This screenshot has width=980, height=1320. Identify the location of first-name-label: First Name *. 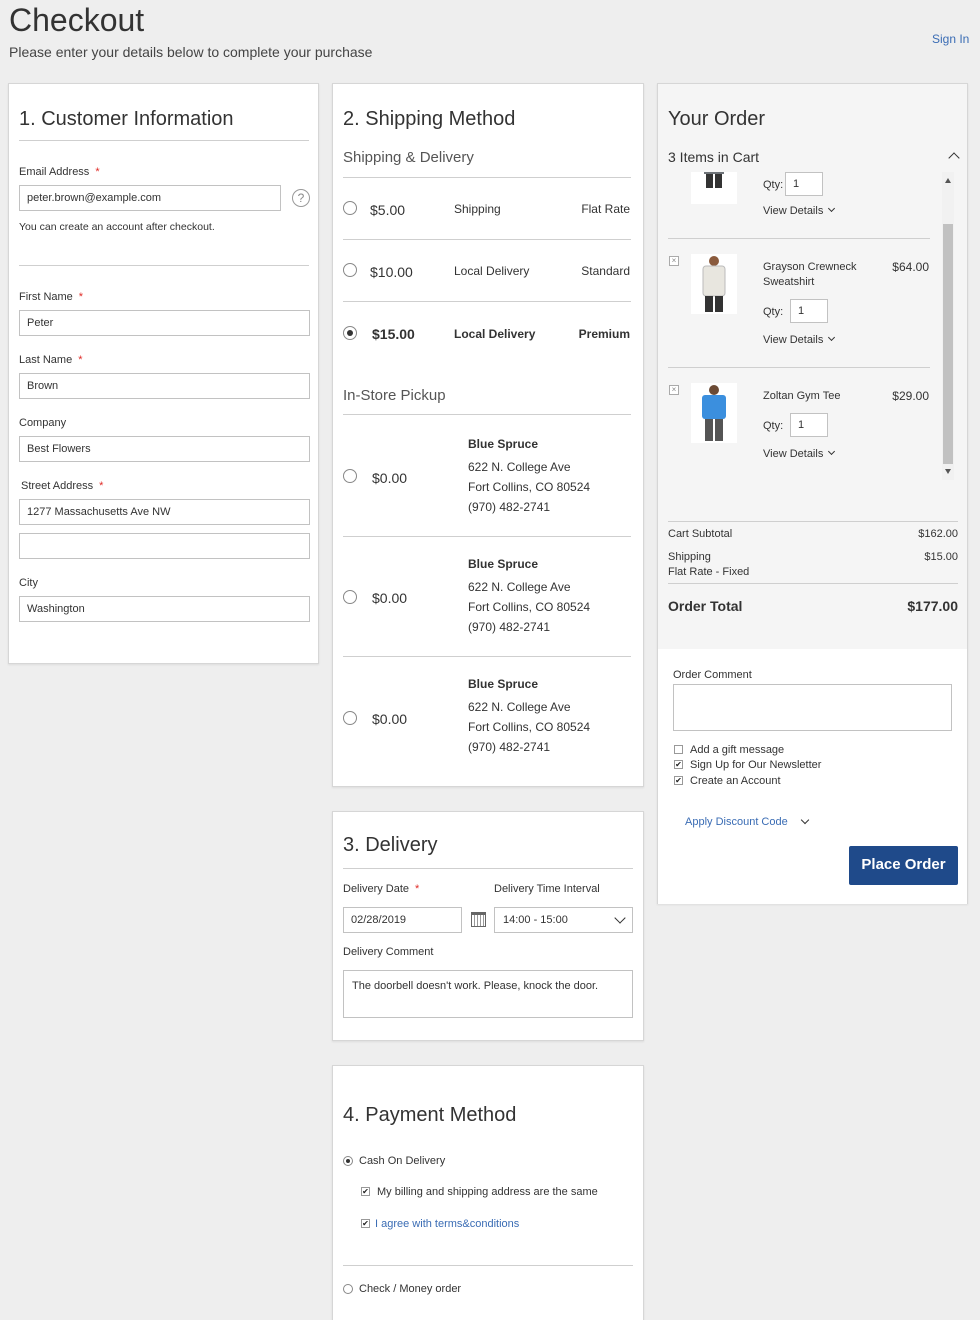
(51, 297).